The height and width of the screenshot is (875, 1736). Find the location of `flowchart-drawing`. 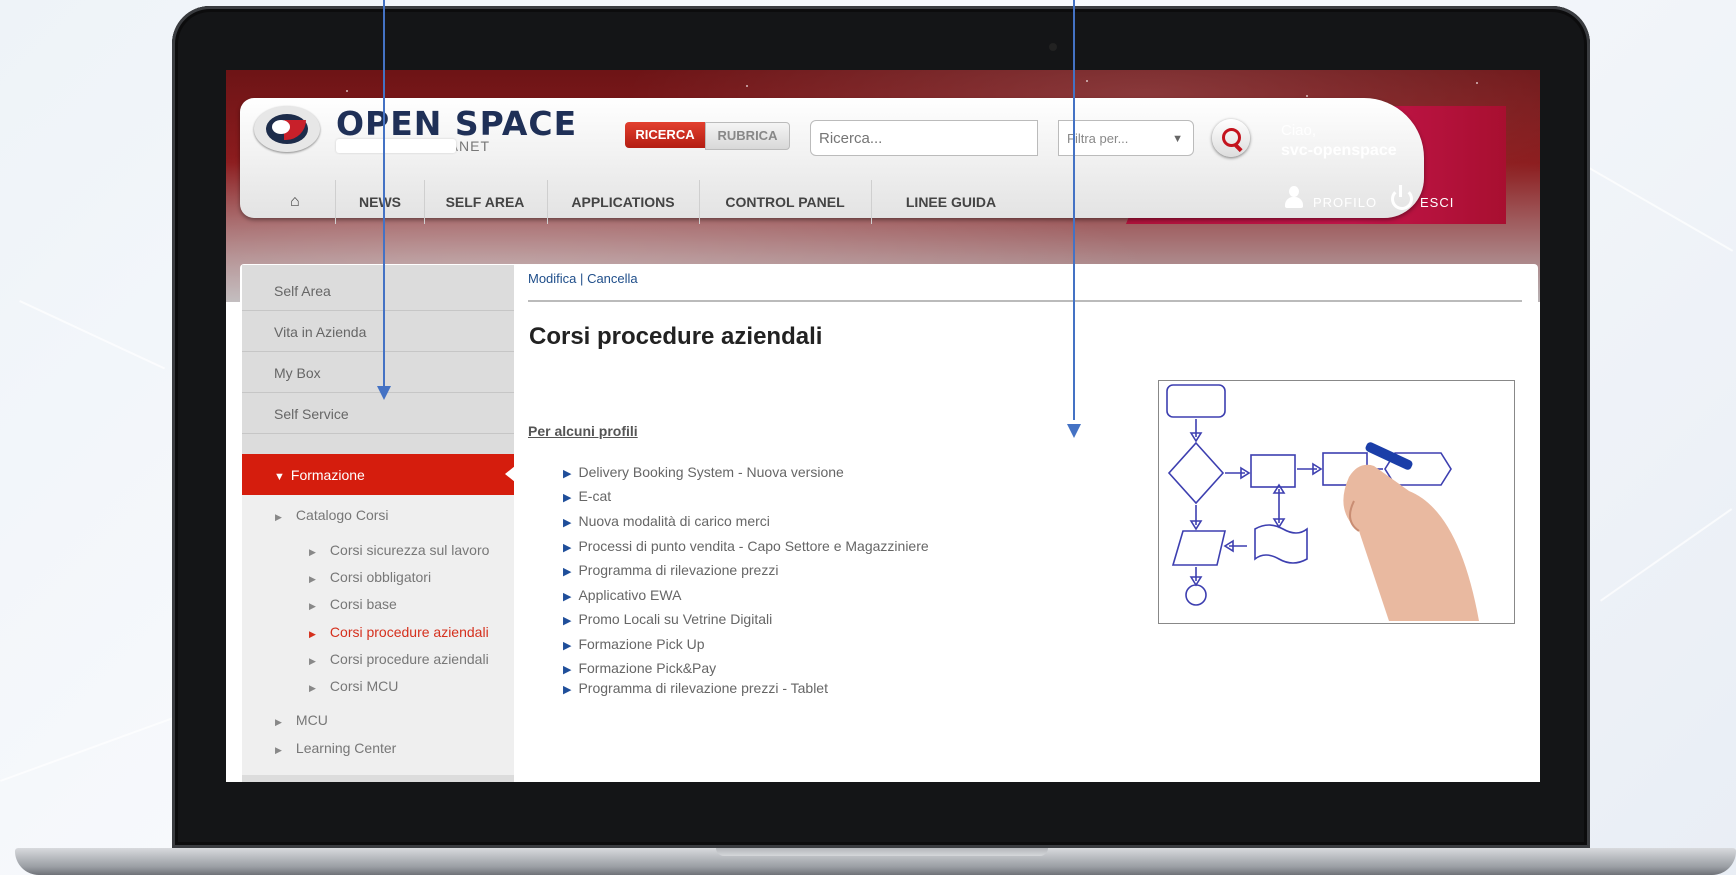

flowchart-drawing is located at coordinates (1322, 502).